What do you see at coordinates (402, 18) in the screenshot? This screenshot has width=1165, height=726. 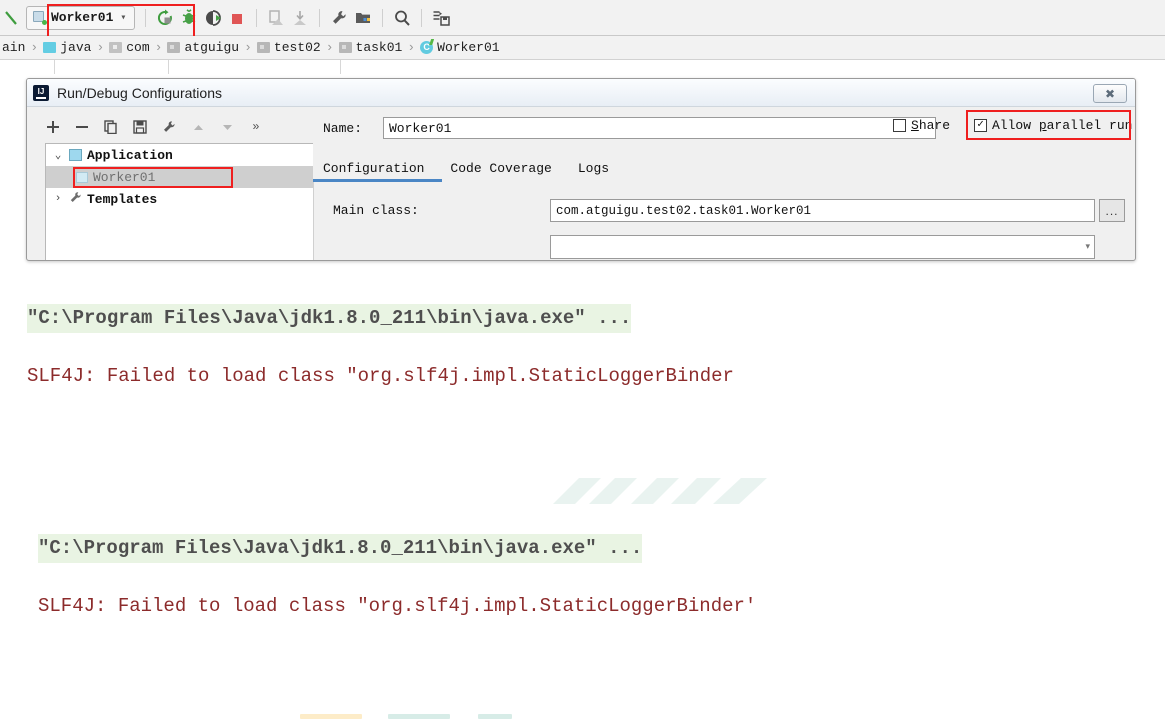 I see `search-icon` at bounding box center [402, 18].